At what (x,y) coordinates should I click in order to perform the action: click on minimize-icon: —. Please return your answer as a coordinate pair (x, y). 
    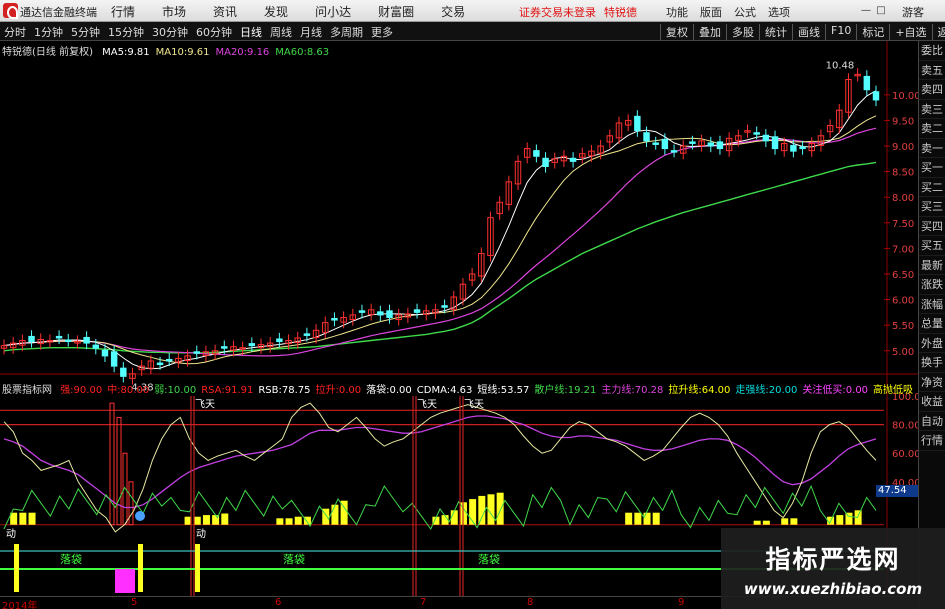
    Looking at the image, I should click on (866, 11).